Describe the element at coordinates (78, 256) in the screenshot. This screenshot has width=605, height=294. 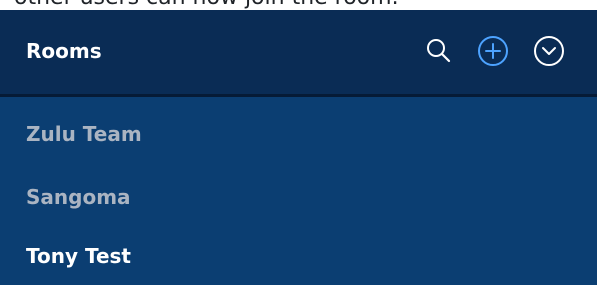
I see `room-label: Tony Test` at that location.